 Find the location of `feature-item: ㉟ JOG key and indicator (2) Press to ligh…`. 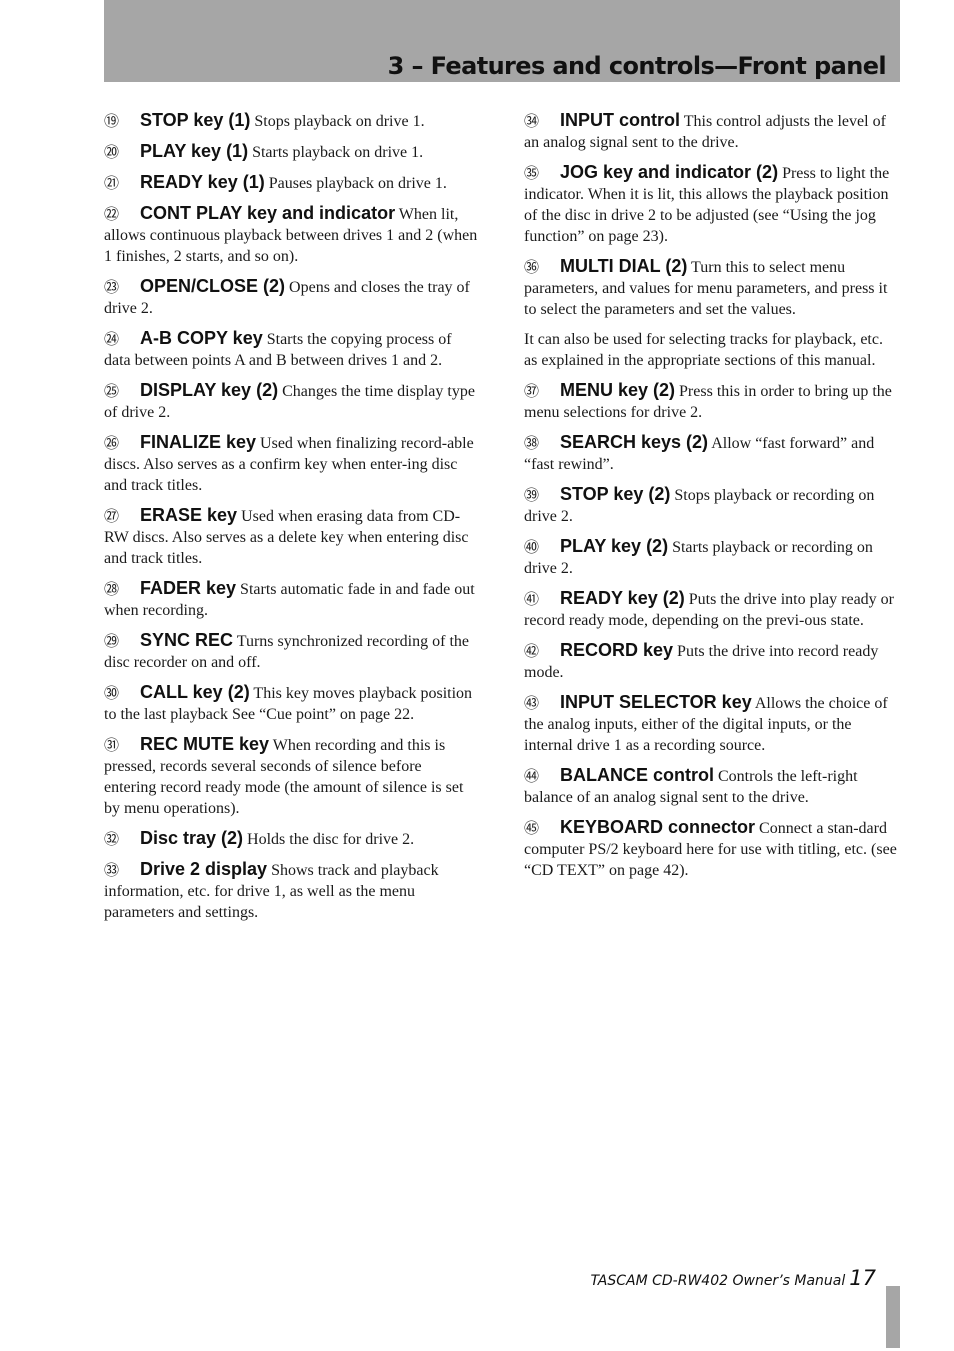

feature-item: ㉟ JOG key and indicator (2) Press to ligh… is located at coordinates (711, 204).